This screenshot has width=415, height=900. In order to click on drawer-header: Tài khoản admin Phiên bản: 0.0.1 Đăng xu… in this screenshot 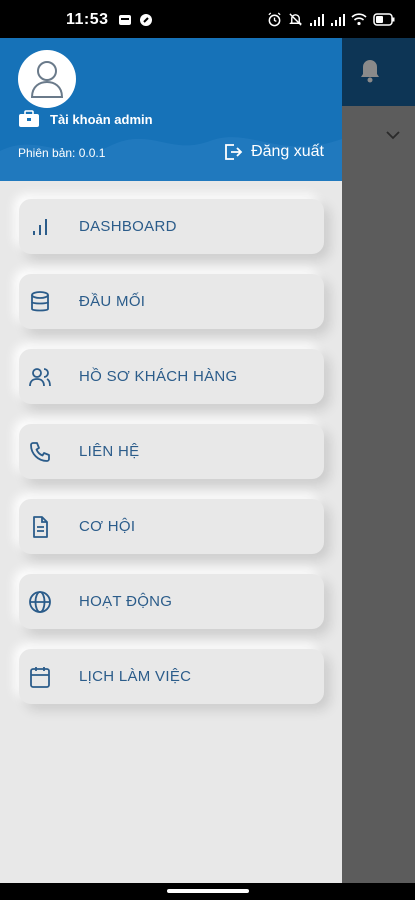, I will do `click(171, 109)`.